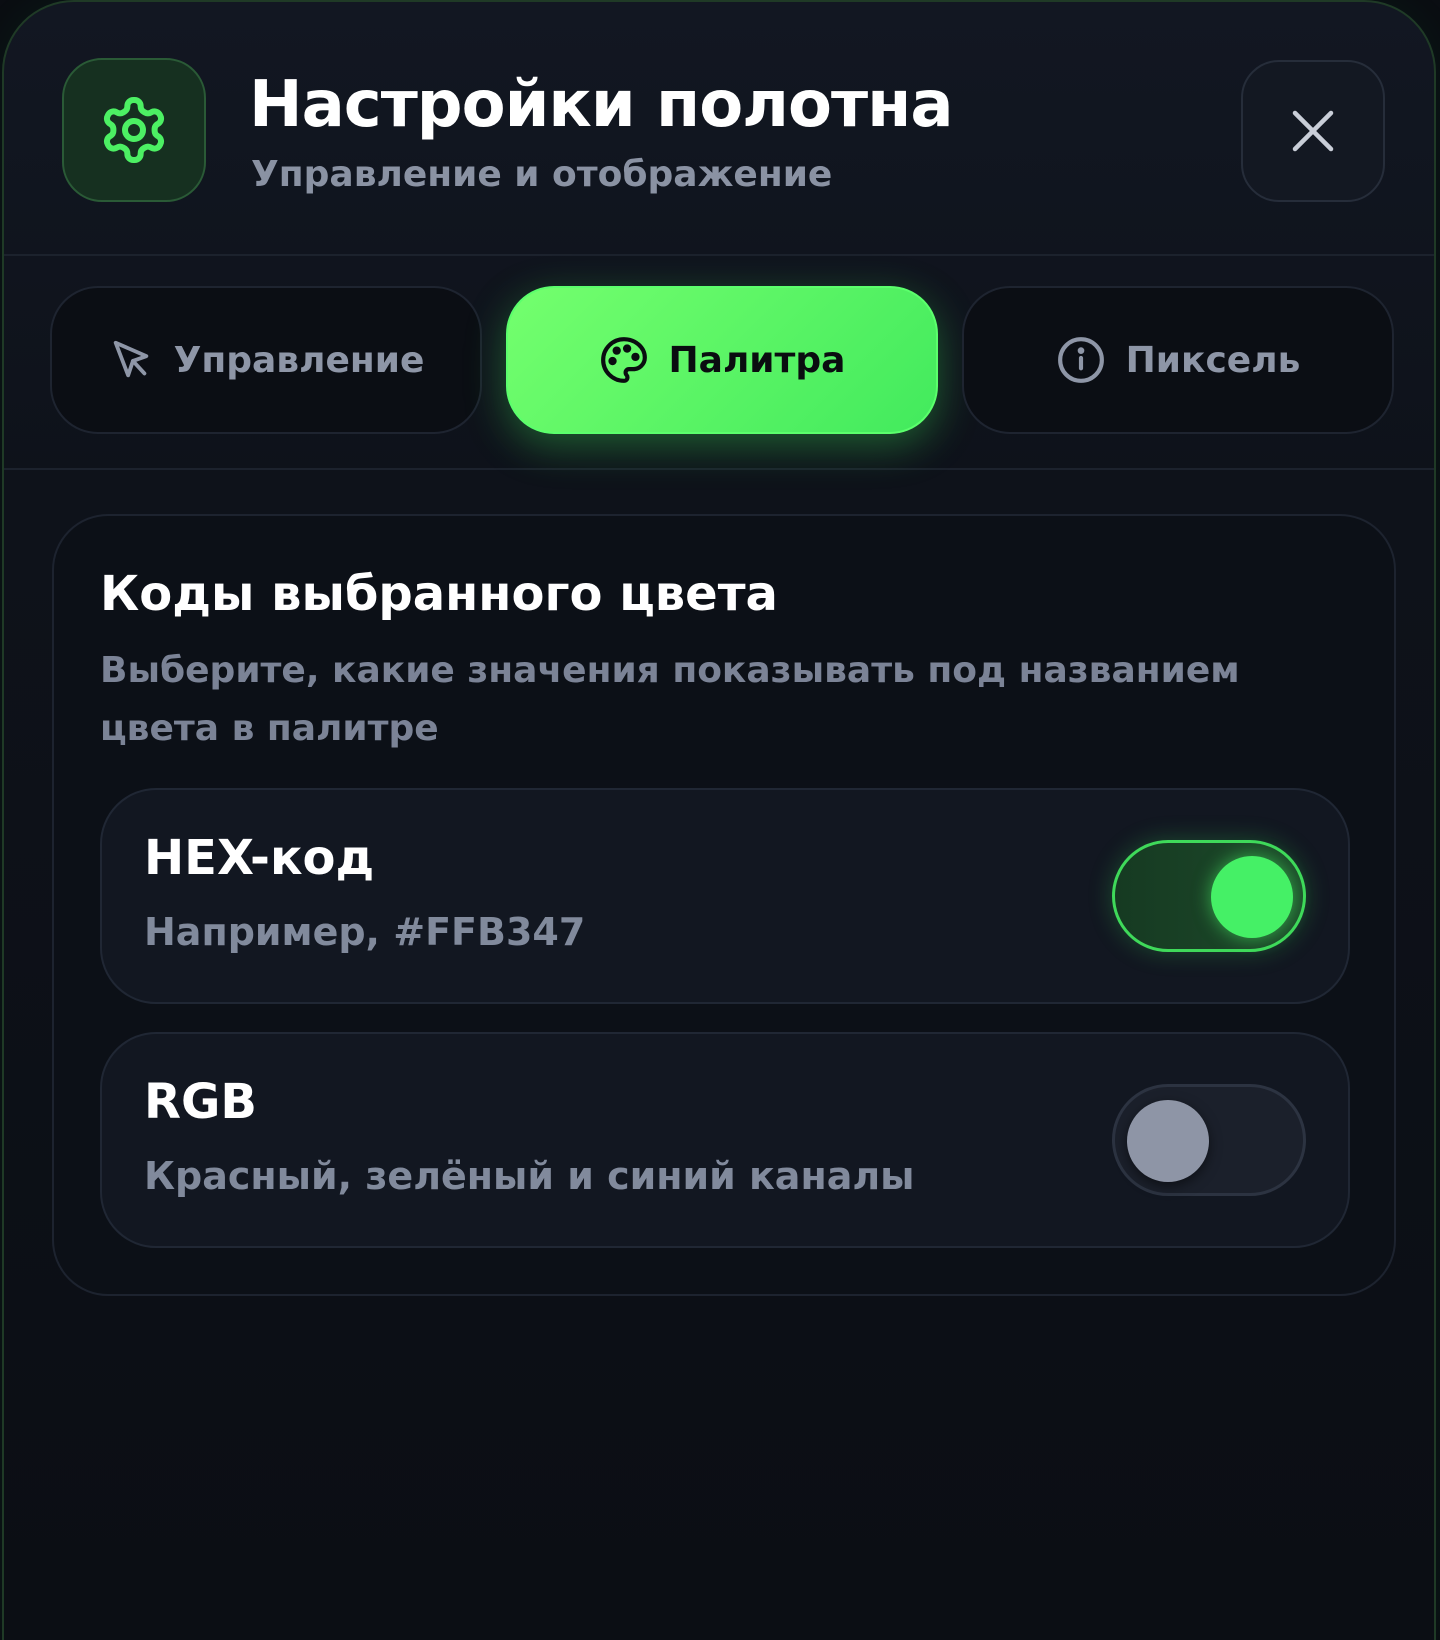 The width and height of the screenshot is (1440, 1640). What do you see at coordinates (601, 105) in the screenshot?
I see `page-title: Настройки полотна` at bounding box center [601, 105].